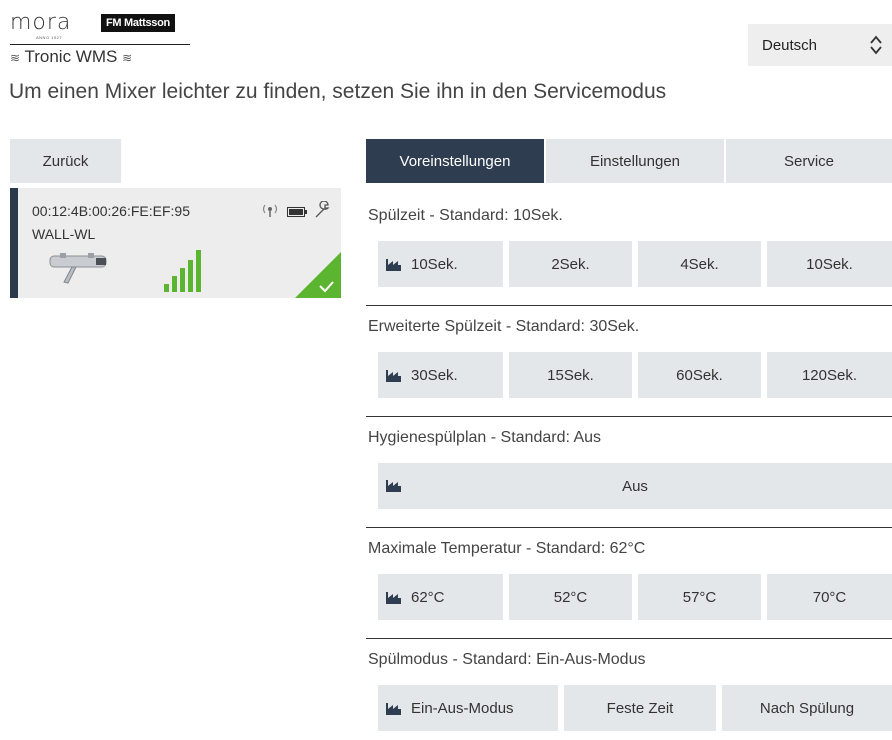 The width and height of the screenshot is (892, 740). Describe the element at coordinates (507, 548) in the screenshot. I see `section-title: Maximale Temperatur - Standard: 62°C` at that location.